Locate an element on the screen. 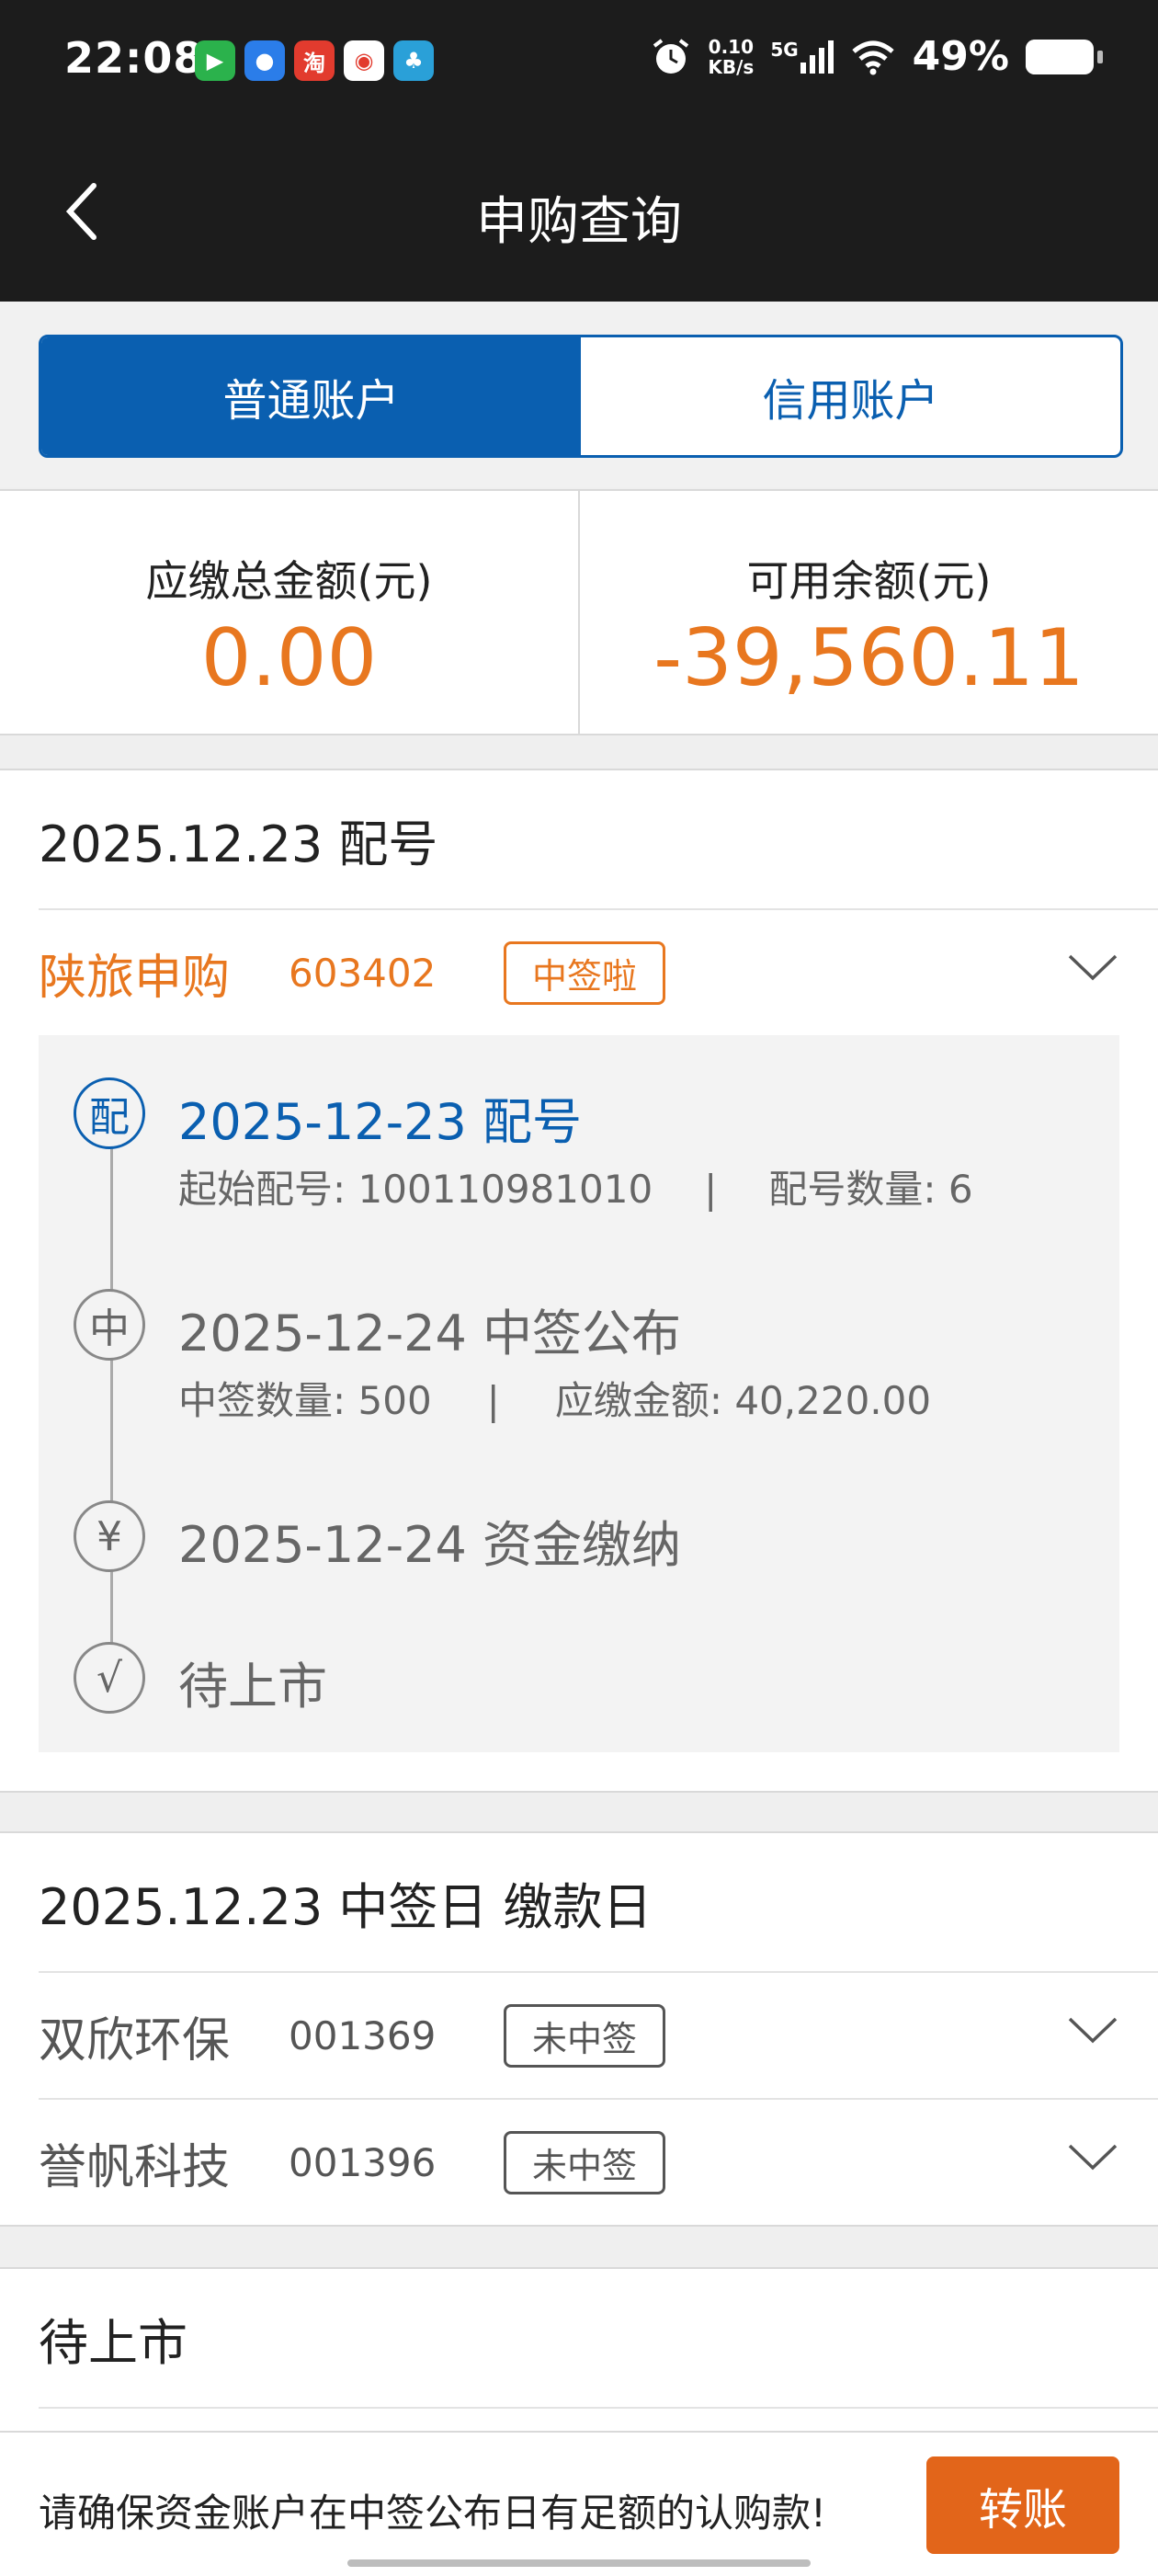 The image size is (1158, 2576). stock-name: 陕旅申购 is located at coordinates (135, 978).